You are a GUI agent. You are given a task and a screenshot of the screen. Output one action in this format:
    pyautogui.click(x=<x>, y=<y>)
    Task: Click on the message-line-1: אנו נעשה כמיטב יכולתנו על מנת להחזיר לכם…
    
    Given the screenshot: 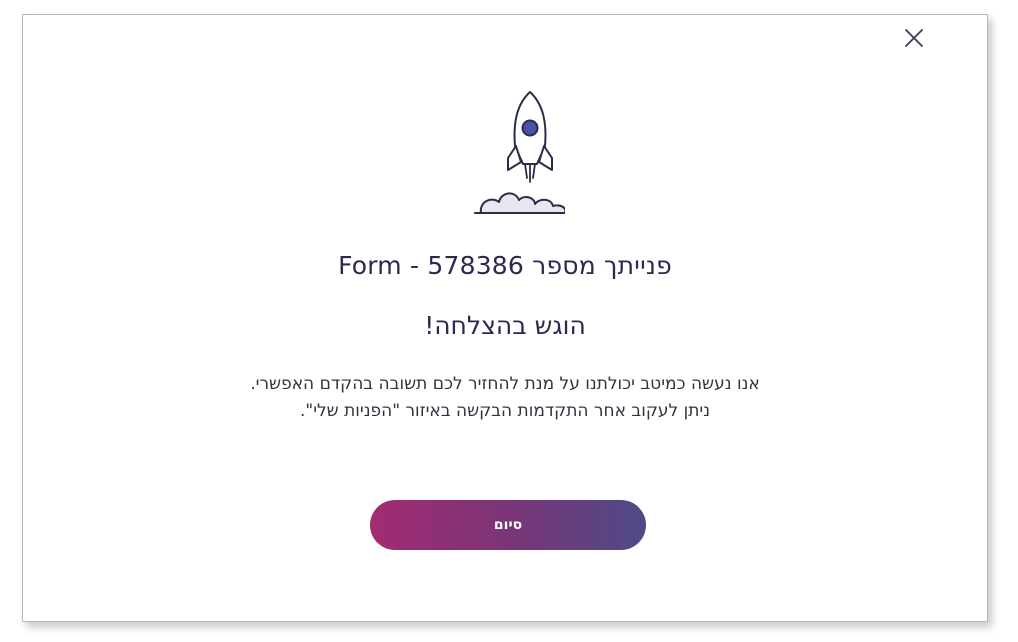 What is the action you would take?
    pyautogui.click(x=505, y=384)
    